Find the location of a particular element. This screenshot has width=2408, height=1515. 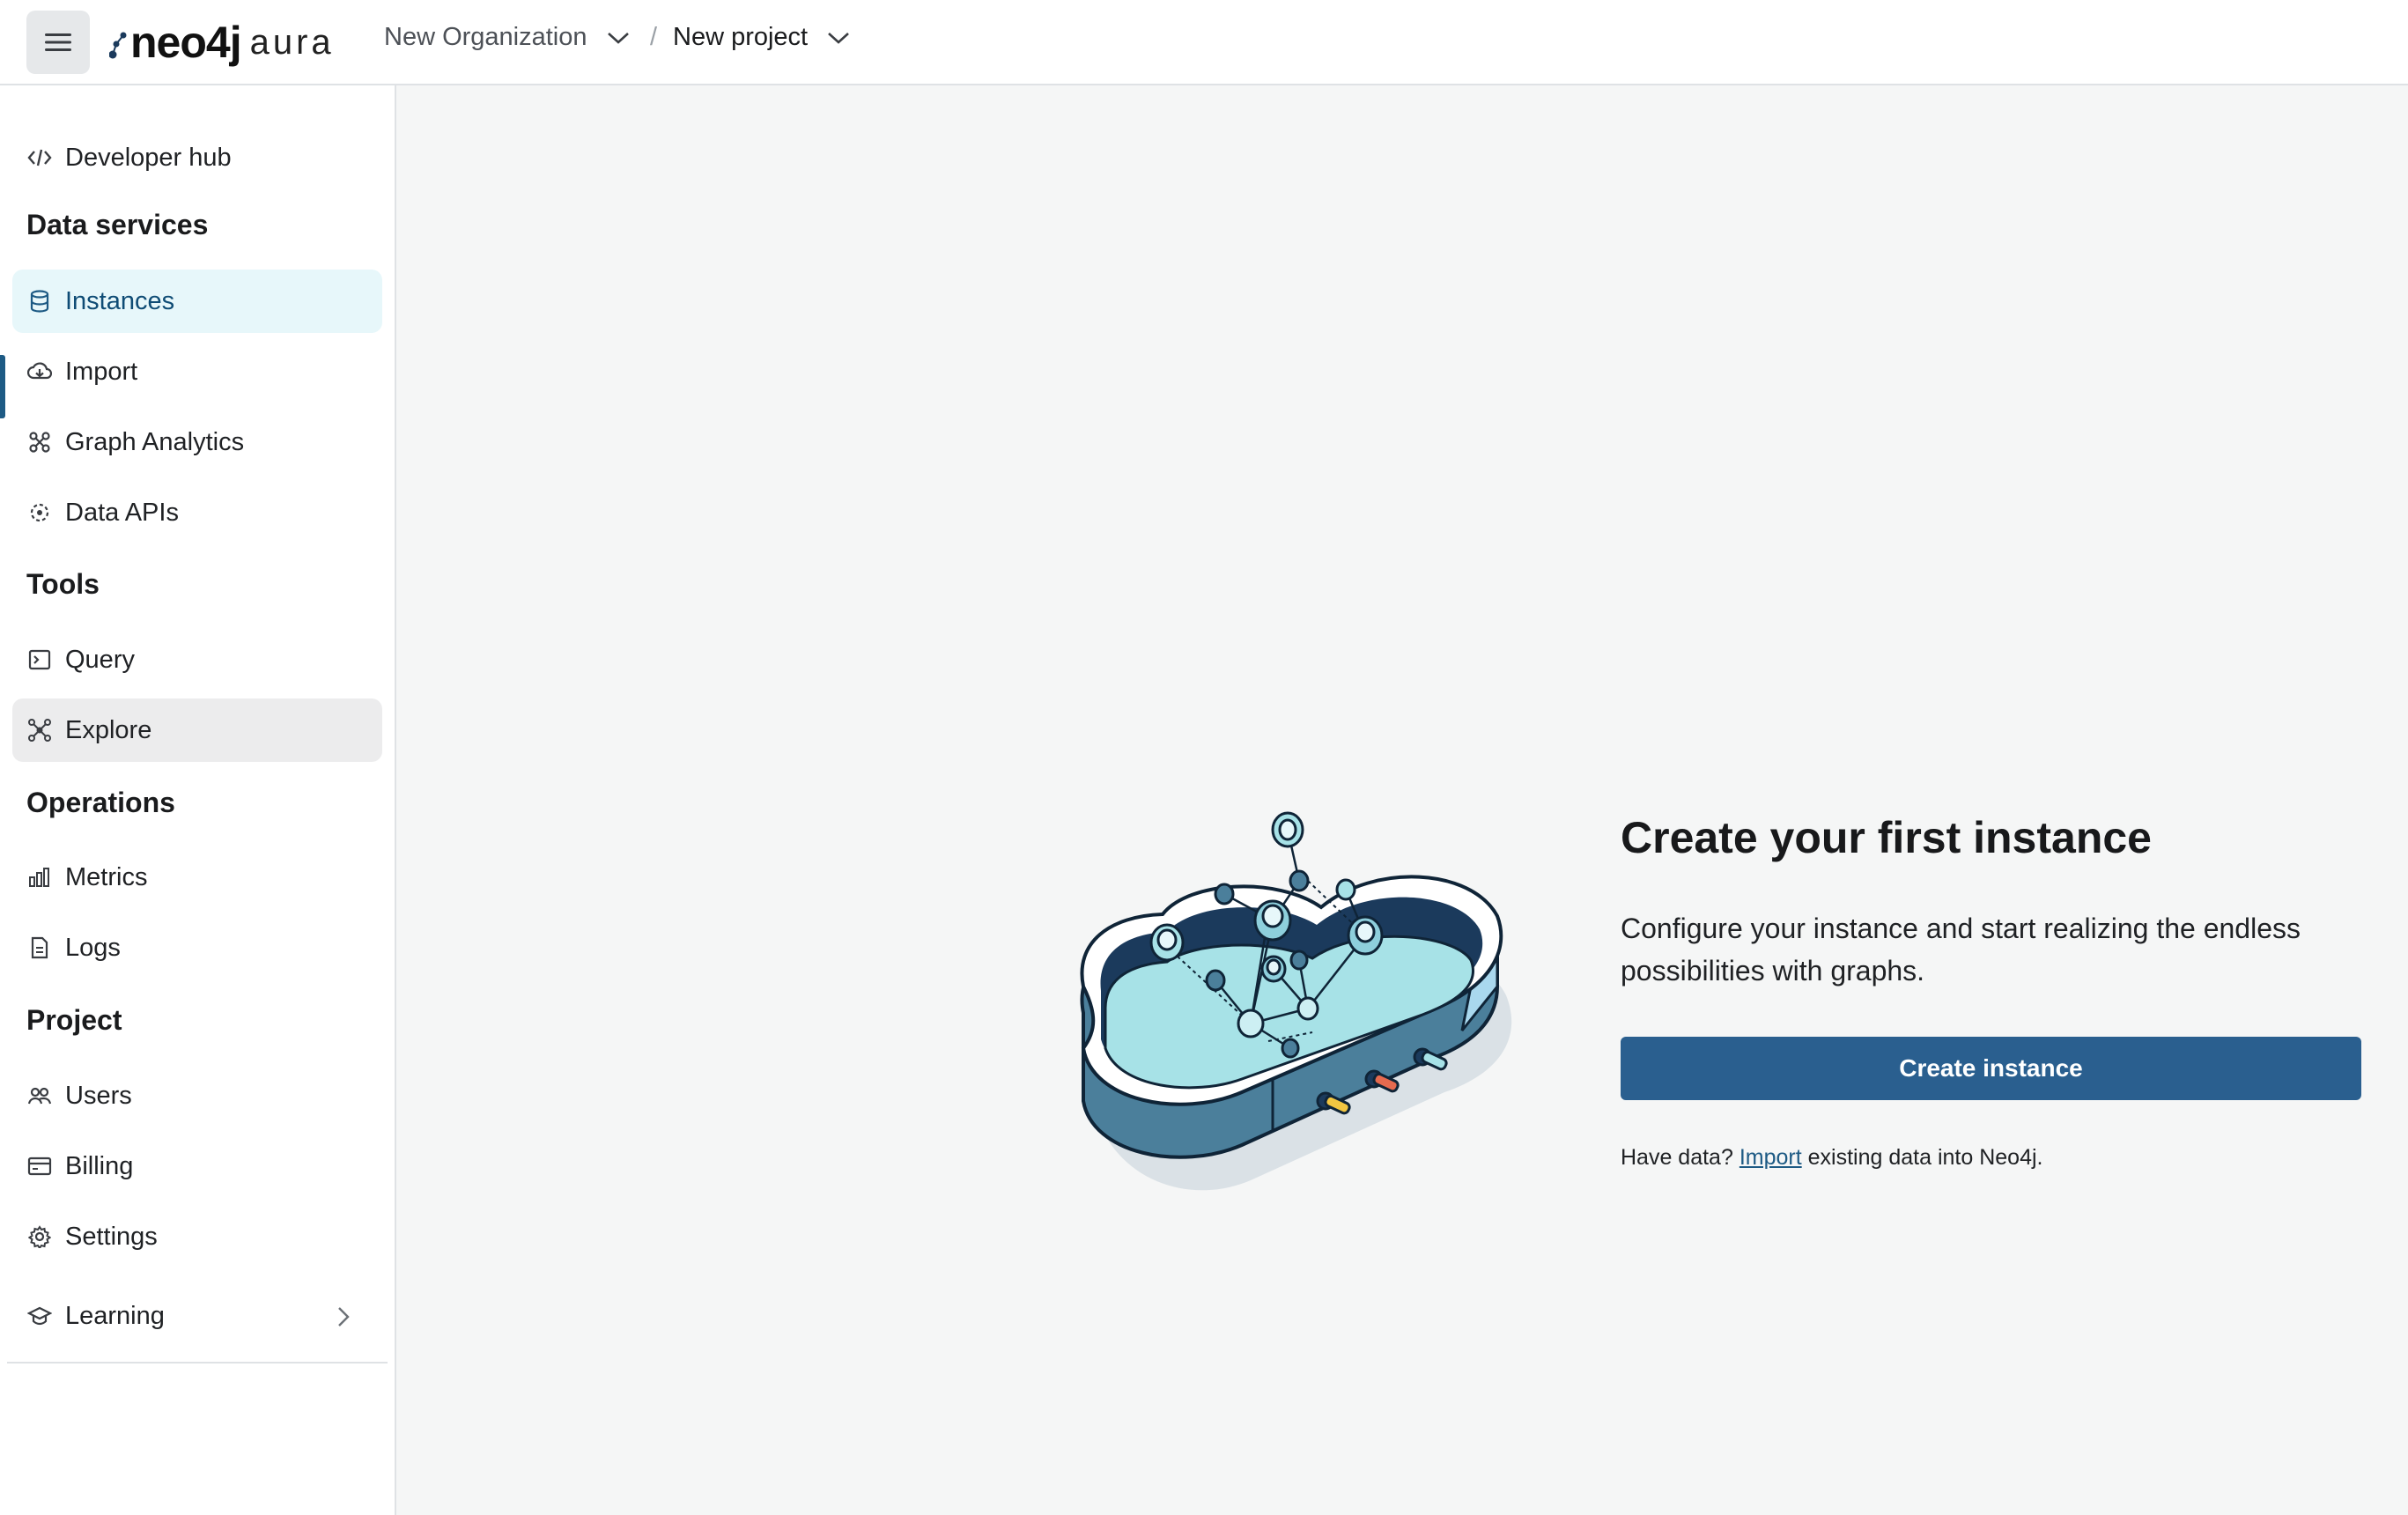

sidebar-item-instances: Instances is located at coordinates (197, 301).